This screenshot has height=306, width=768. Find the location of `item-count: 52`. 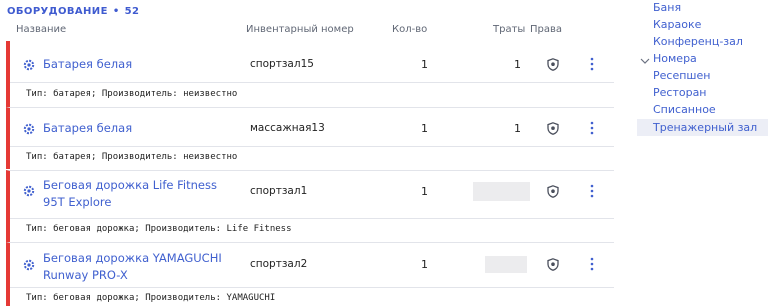

item-count: 52 is located at coordinates (132, 11).